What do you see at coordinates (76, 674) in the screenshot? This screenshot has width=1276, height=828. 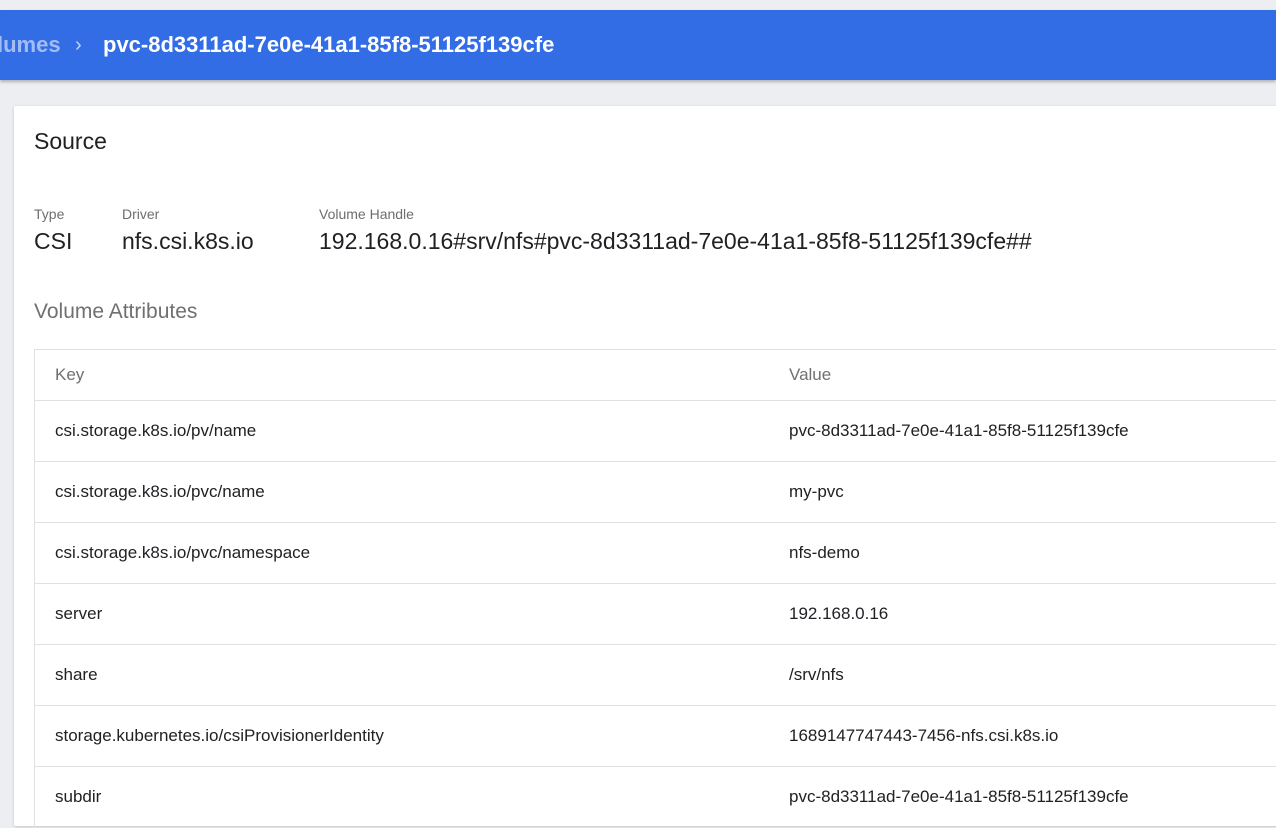 I see `row-key: share` at bounding box center [76, 674].